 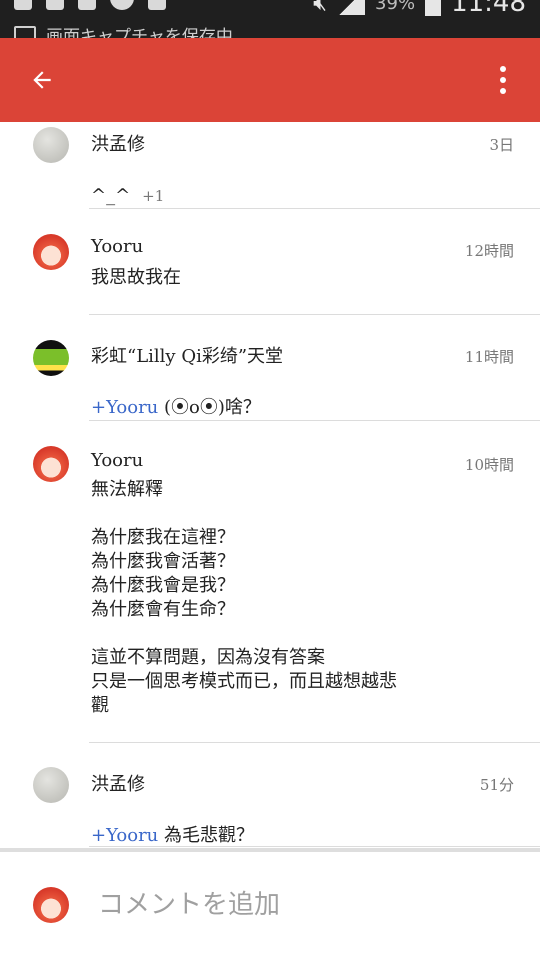 I want to click on comment-text-content: (⦿o⦿)啥？, so click(x=209, y=407).